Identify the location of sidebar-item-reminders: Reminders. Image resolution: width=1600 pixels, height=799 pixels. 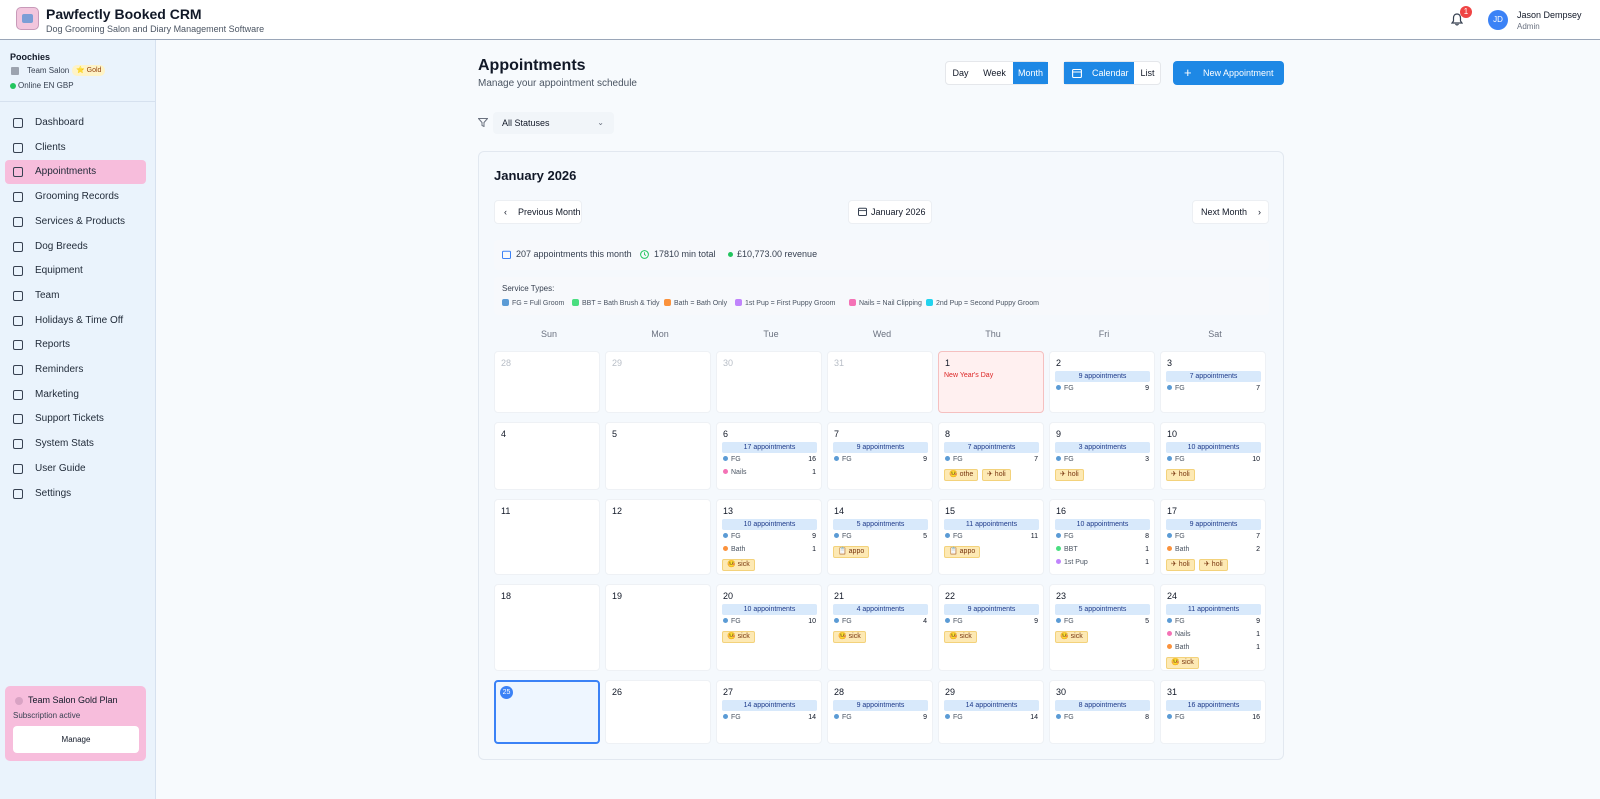
(75, 370).